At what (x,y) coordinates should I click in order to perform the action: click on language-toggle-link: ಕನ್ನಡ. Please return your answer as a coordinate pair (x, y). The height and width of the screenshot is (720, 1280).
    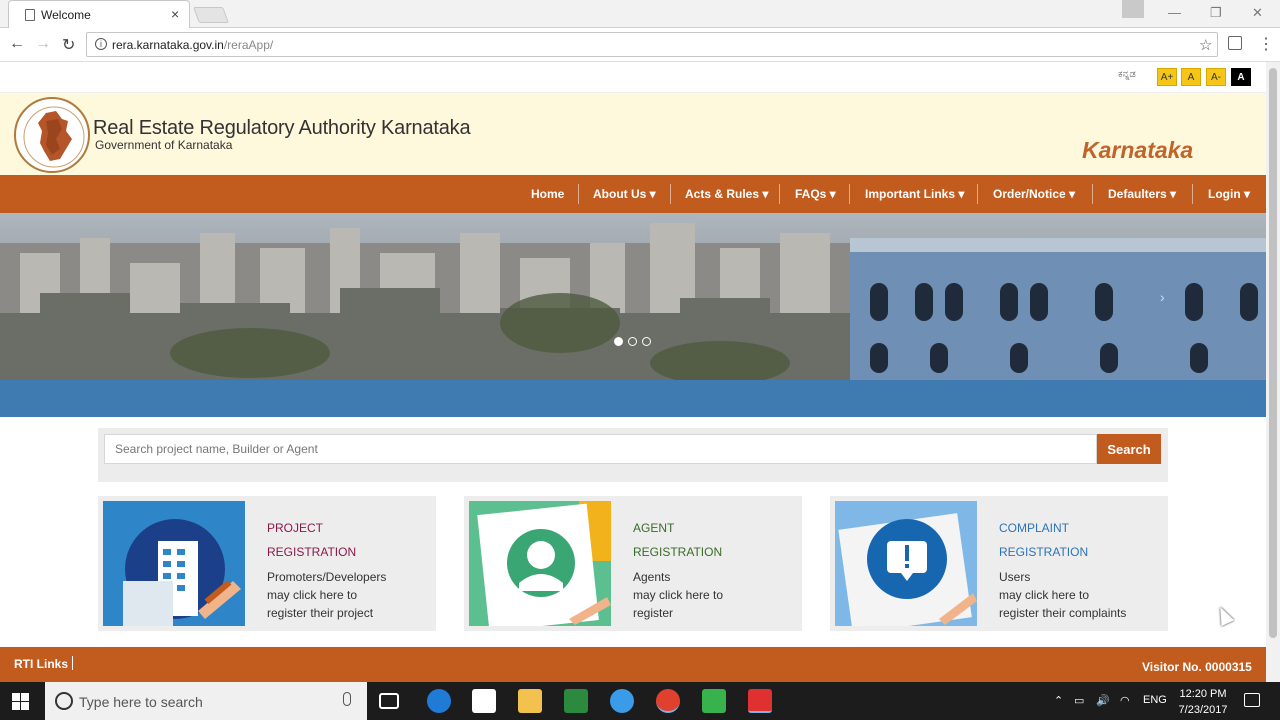
    Looking at the image, I should click on (1127, 74).